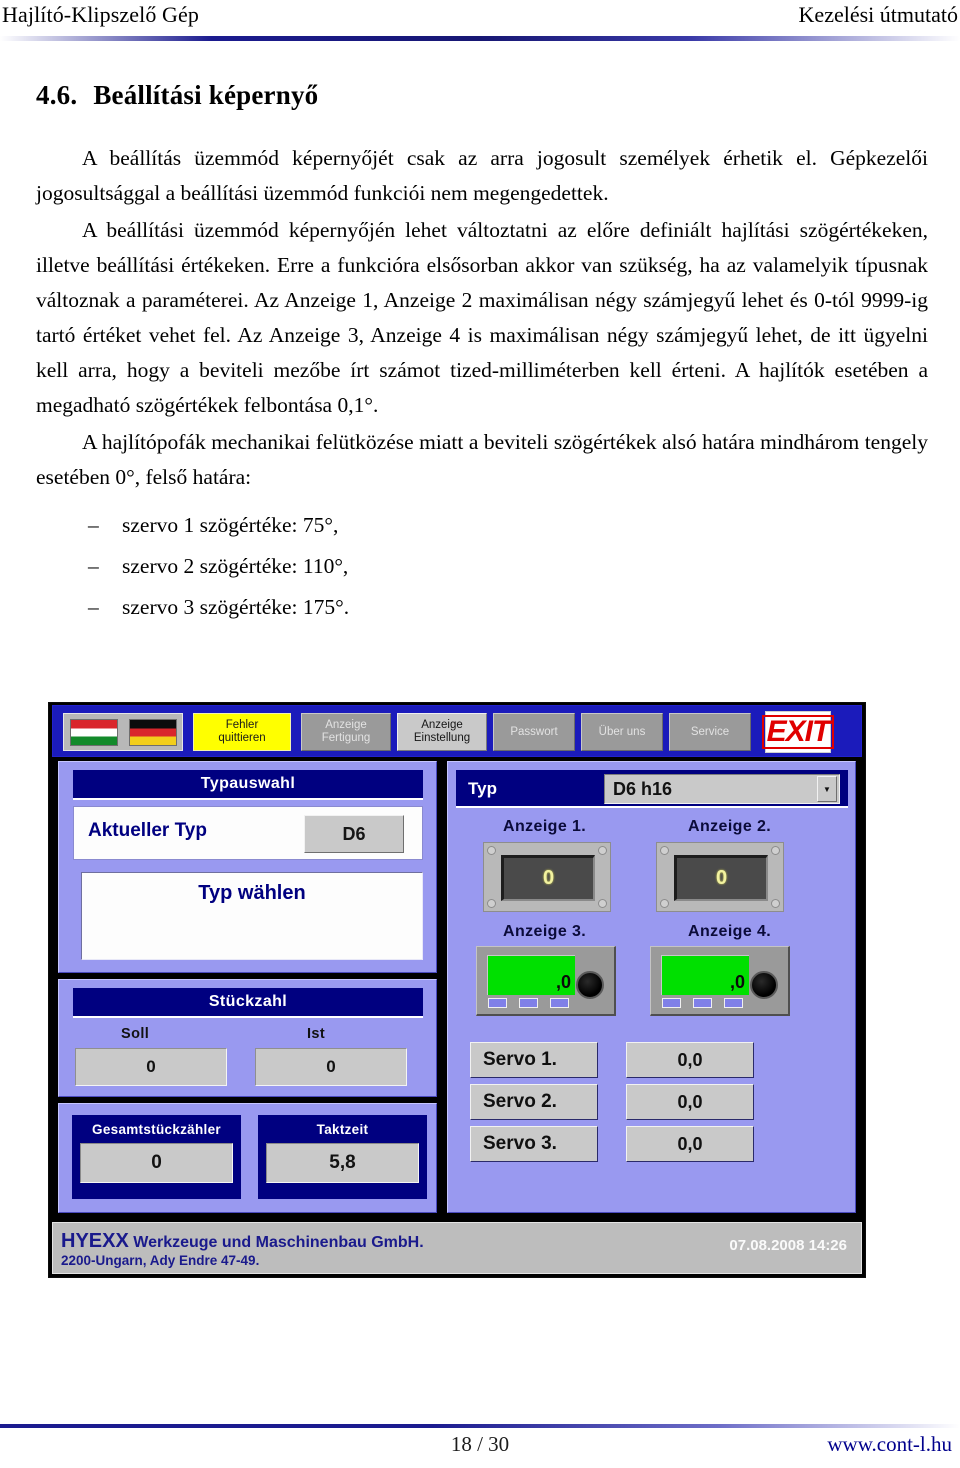 The image size is (960, 1468). Describe the element at coordinates (123, 732) in the screenshot. I see `language-selector` at that location.